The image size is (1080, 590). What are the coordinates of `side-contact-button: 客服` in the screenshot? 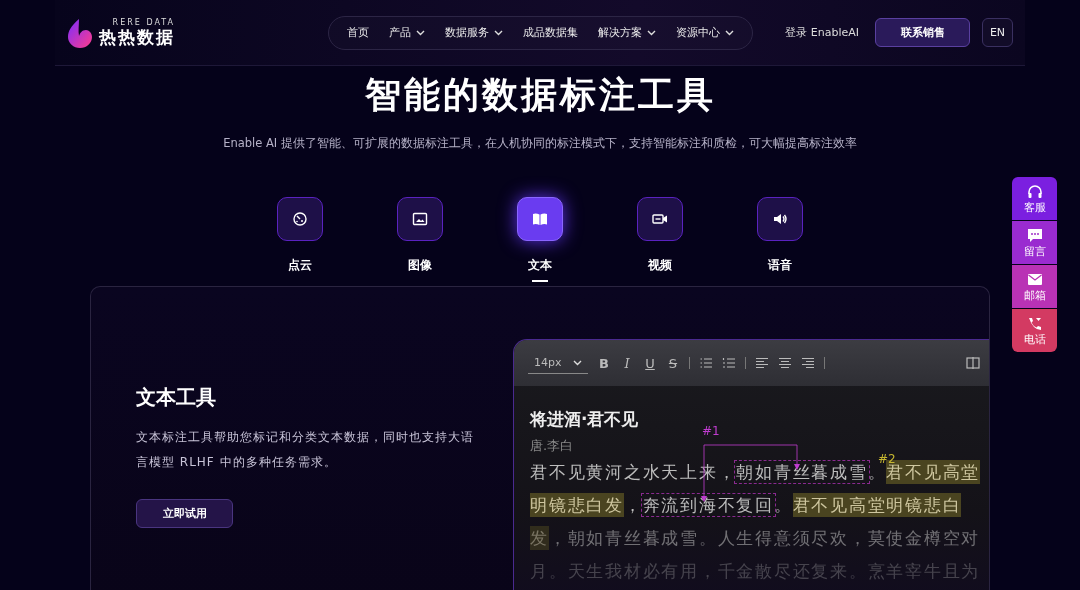 It's located at (1034, 198).